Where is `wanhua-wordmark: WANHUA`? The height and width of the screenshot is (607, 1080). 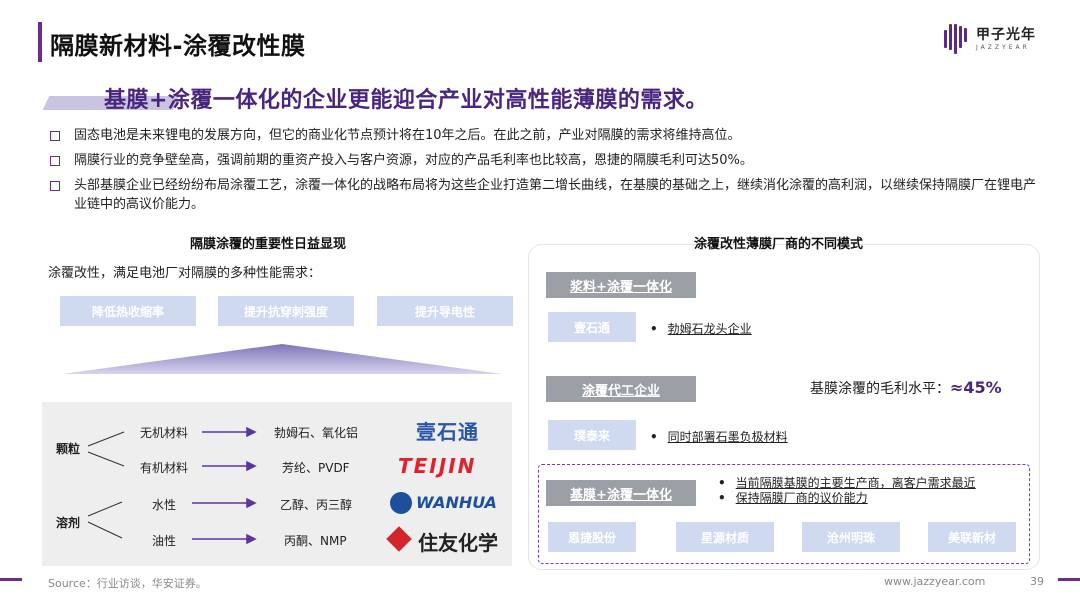 wanhua-wordmark: WANHUA is located at coordinates (456, 502).